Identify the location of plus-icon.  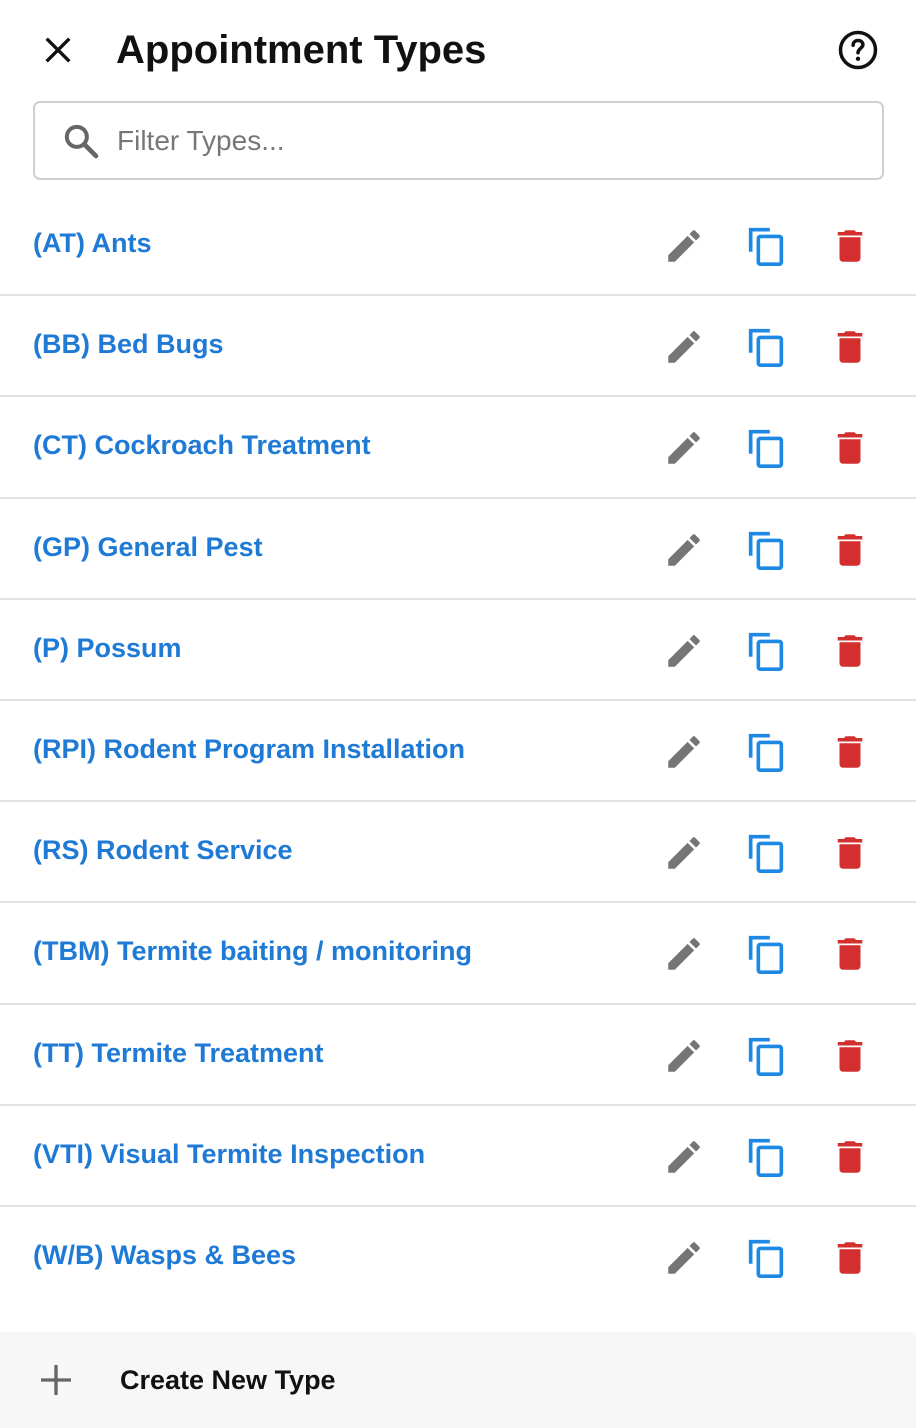
(56, 1380).